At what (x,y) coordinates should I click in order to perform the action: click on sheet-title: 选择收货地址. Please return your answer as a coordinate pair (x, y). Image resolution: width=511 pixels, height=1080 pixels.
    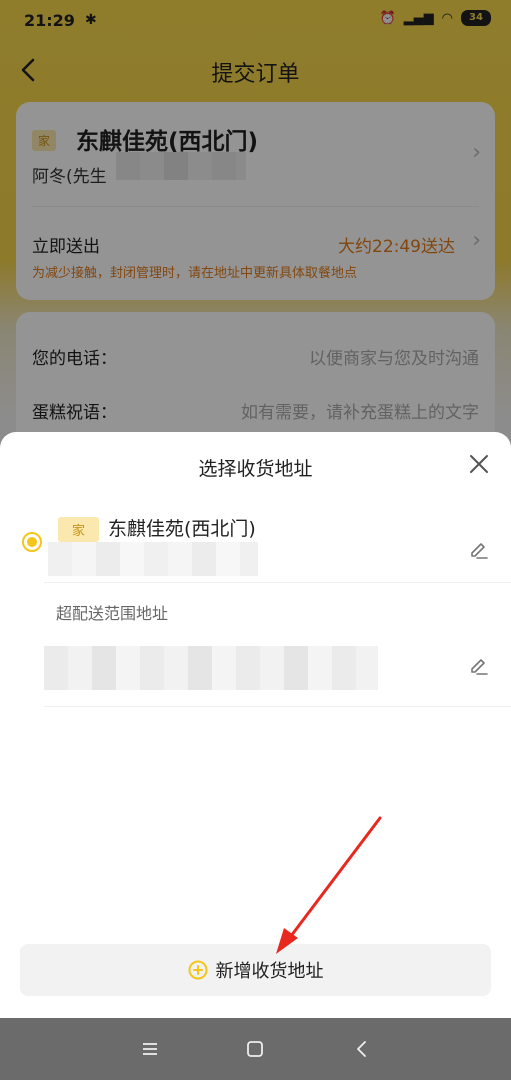
    Looking at the image, I should click on (255, 469).